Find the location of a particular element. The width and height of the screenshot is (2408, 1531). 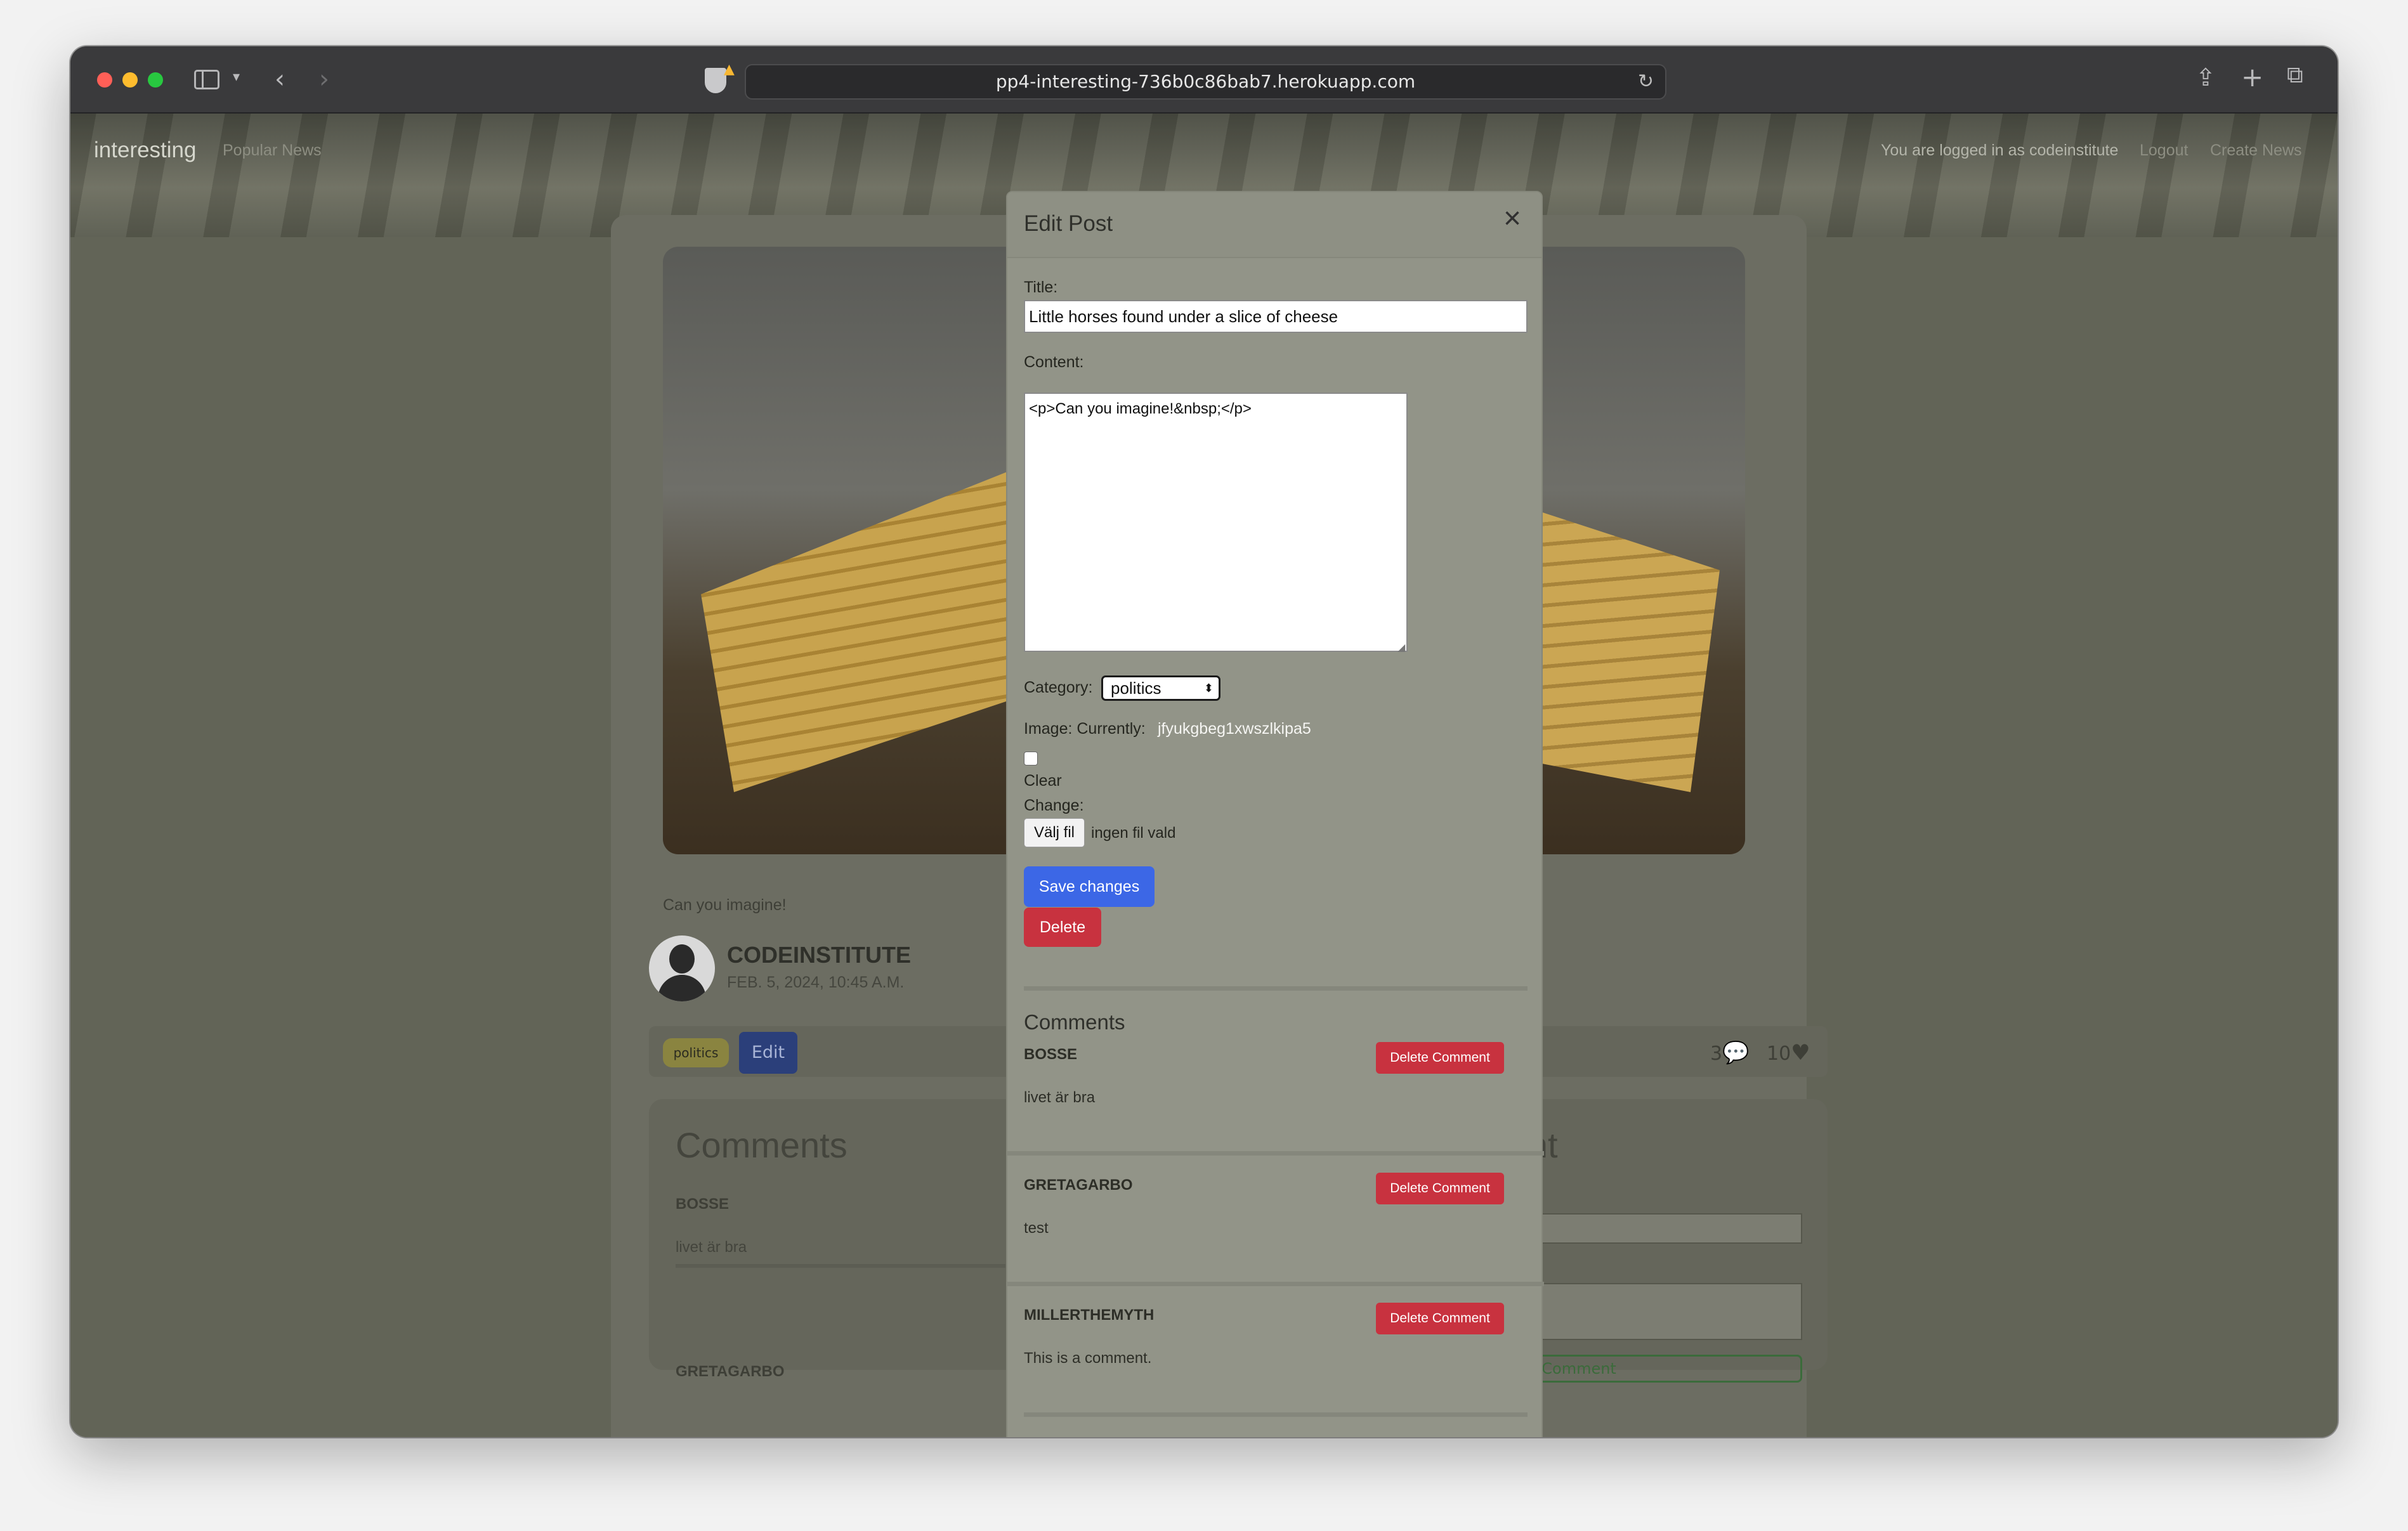

reload-icon: ↻ is located at coordinates (1646, 81).